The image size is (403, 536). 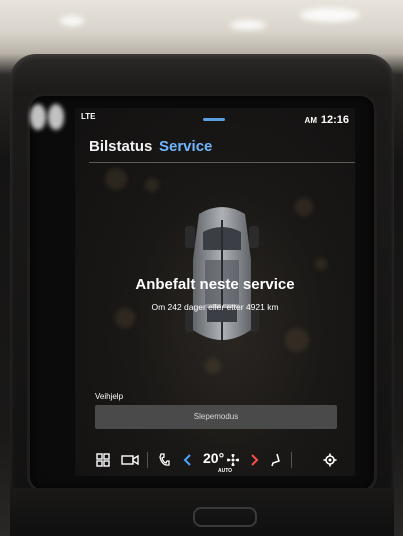 What do you see at coordinates (225, 517) in the screenshot?
I see `physical-home-button` at bounding box center [225, 517].